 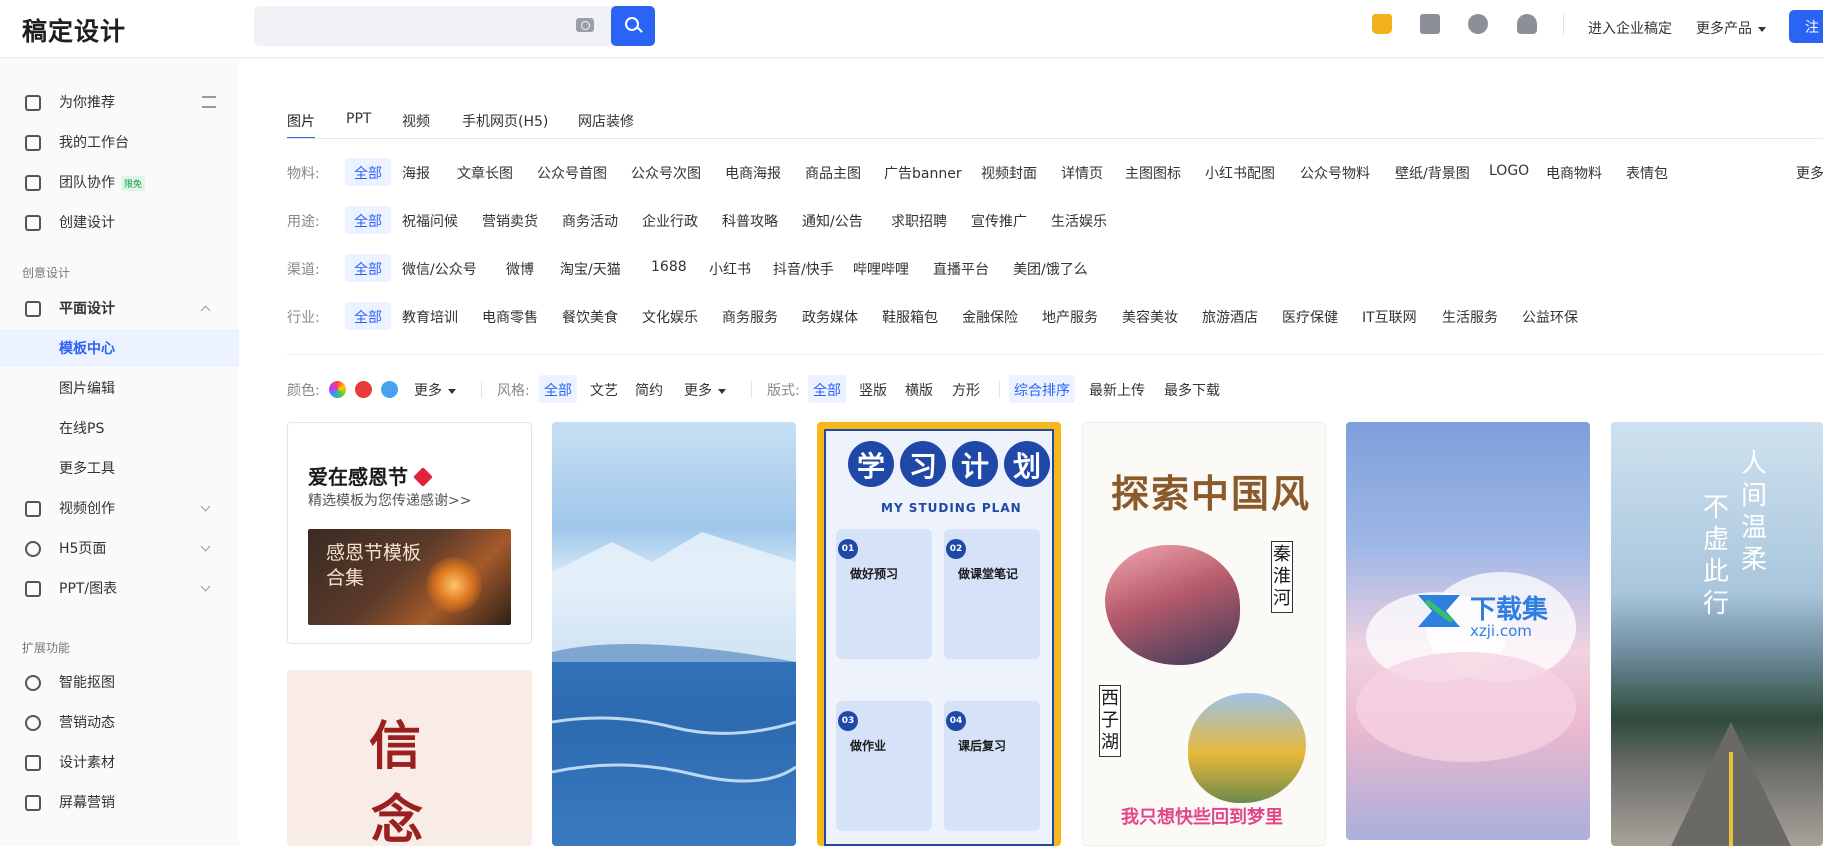 What do you see at coordinates (705, 389) in the screenshot?
I see `more-styles-dropdown: 更多` at bounding box center [705, 389].